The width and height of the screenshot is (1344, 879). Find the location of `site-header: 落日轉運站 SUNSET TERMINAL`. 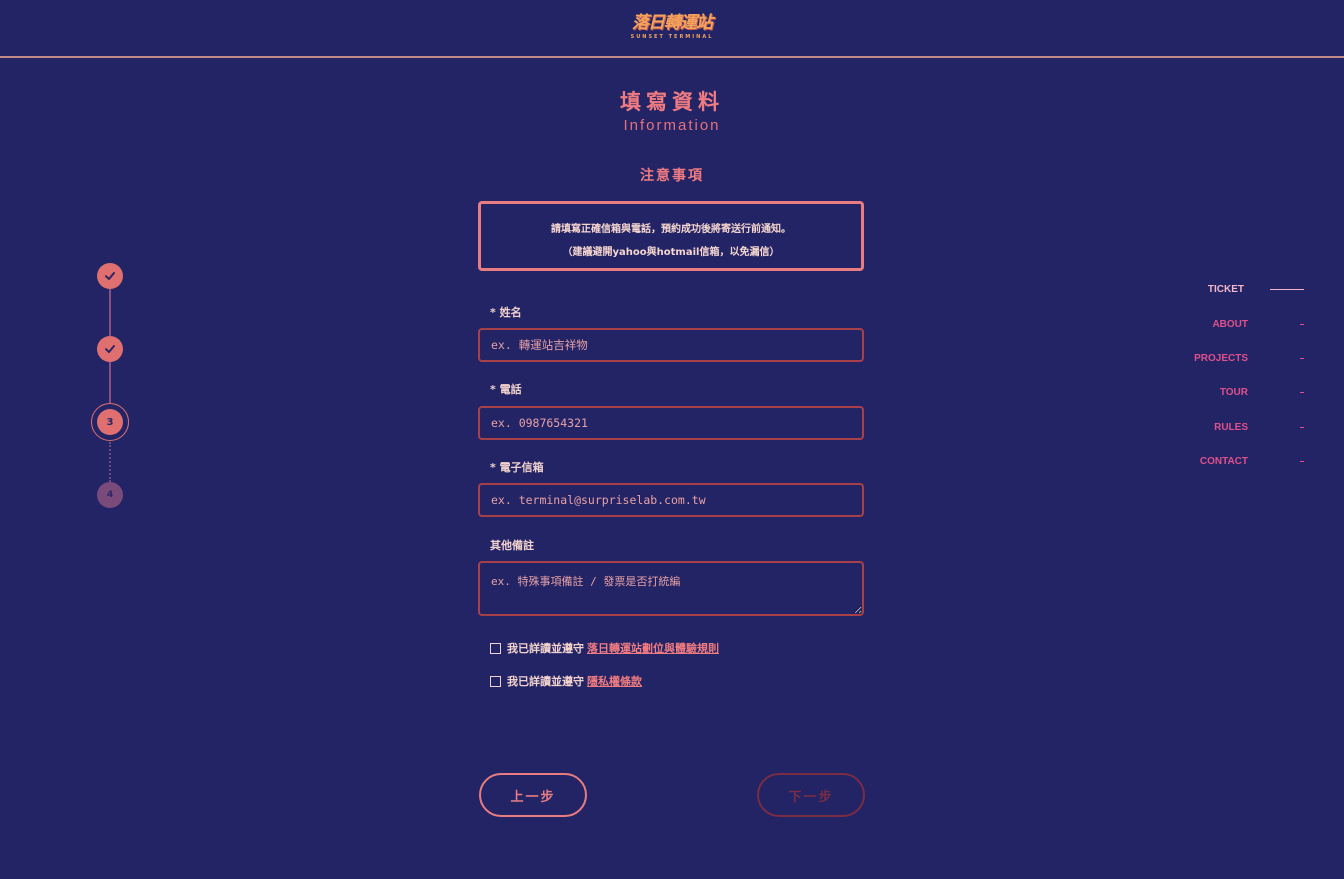

site-header: 落日轉運站 SUNSET TERMINAL is located at coordinates (672, 29).